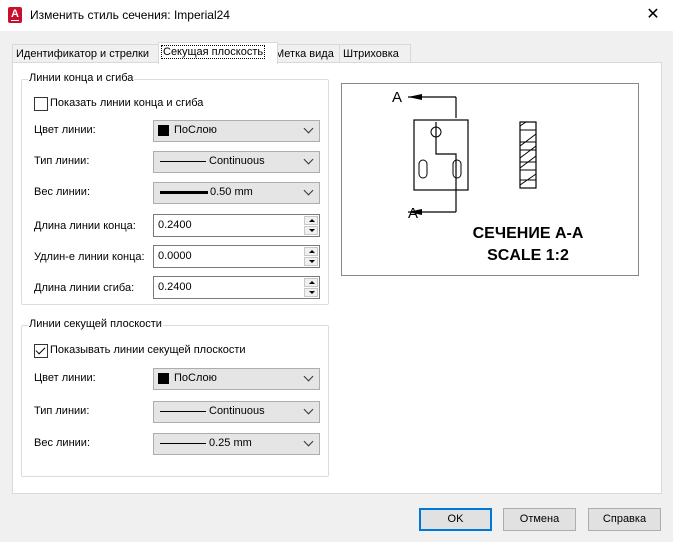 This screenshot has height=542, width=673. What do you see at coordinates (455, 519) in the screenshot?
I see `ok-button: OK` at bounding box center [455, 519].